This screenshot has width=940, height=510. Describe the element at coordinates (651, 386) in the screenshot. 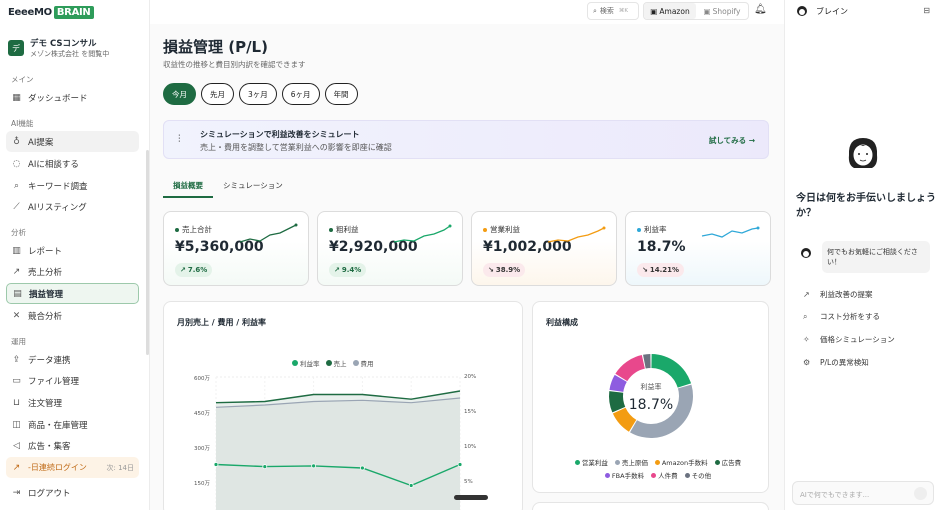

I see `donut-center-label: 利益率` at that location.